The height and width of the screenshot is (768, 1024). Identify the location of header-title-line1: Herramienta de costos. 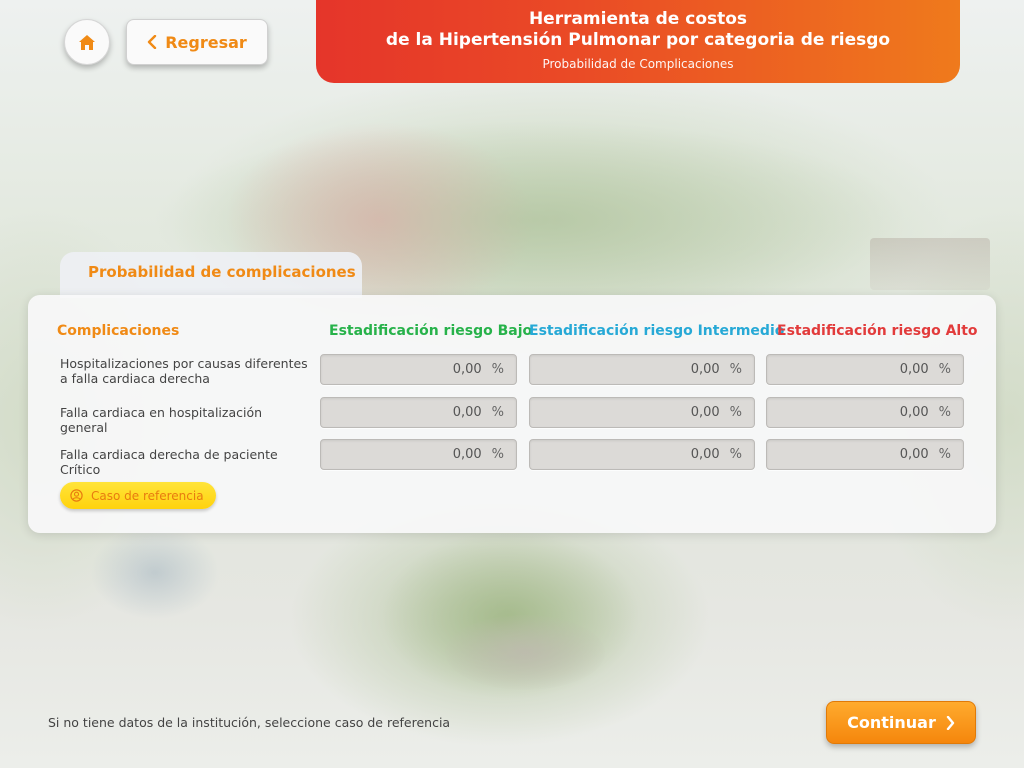
(638, 19).